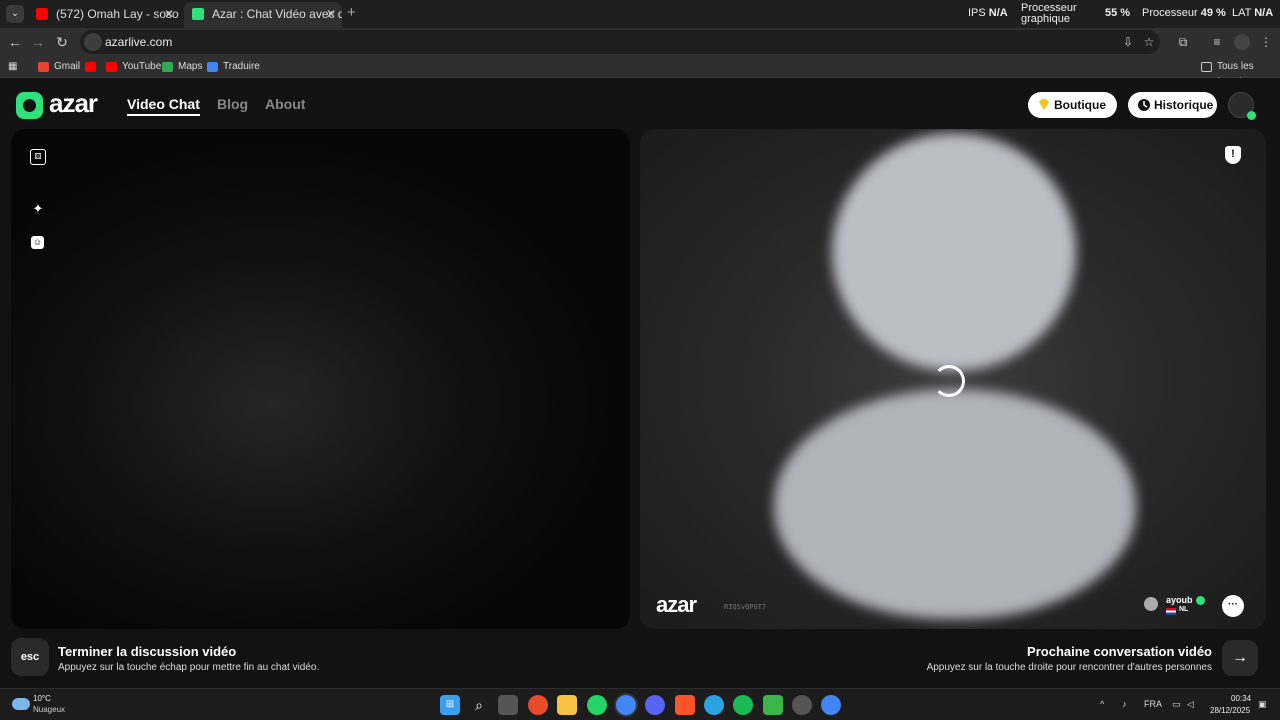 The width and height of the screenshot is (1280, 720). What do you see at coordinates (655, 705) in the screenshot?
I see `discord-icon` at bounding box center [655, 705].